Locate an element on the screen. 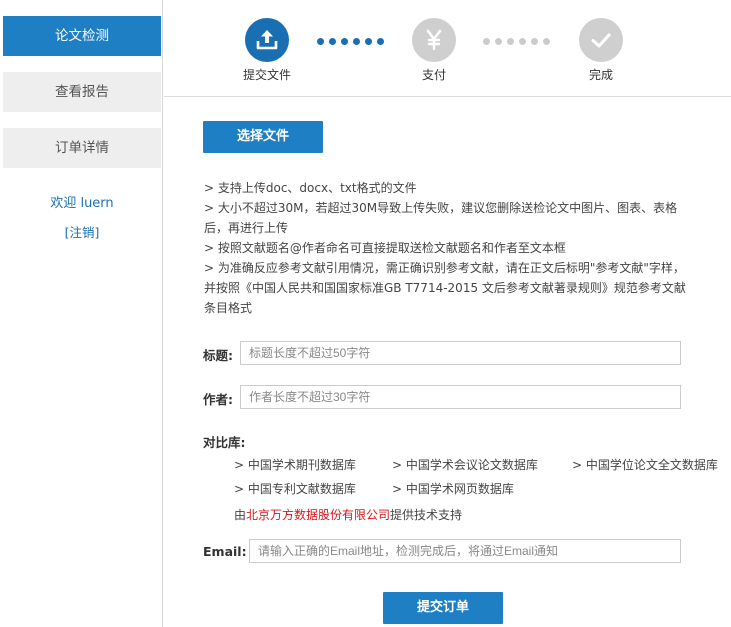 The width and height of the screenshot is (731, 627). progress-steps: 提交文件 支付 完成 is located at coordinates (447, 48).